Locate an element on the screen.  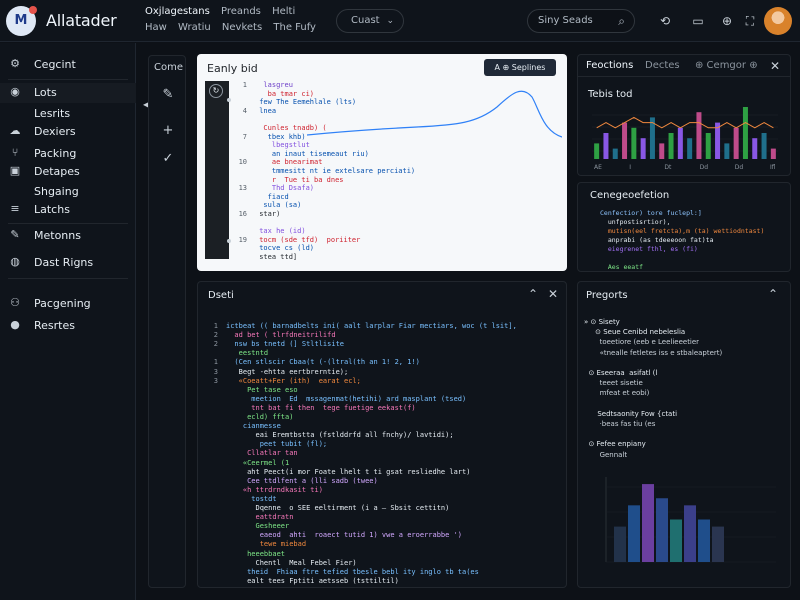
search-input: Siny Seads ⌕ is located at coordinates (581, 21).